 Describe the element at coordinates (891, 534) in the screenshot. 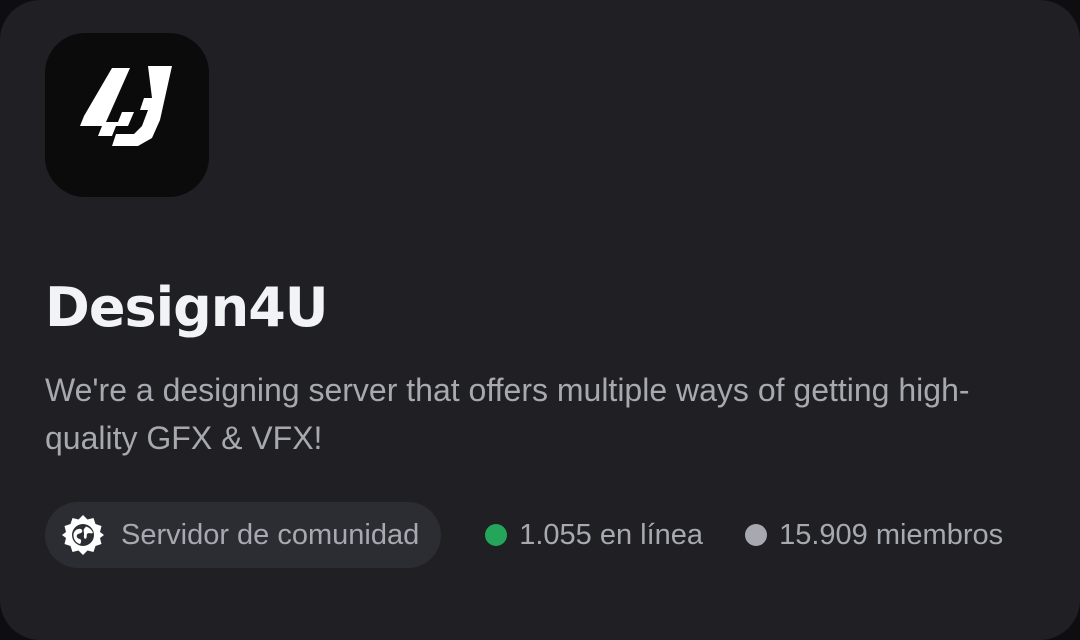

I see `member-count-text: 15.909 miembros` at that location.